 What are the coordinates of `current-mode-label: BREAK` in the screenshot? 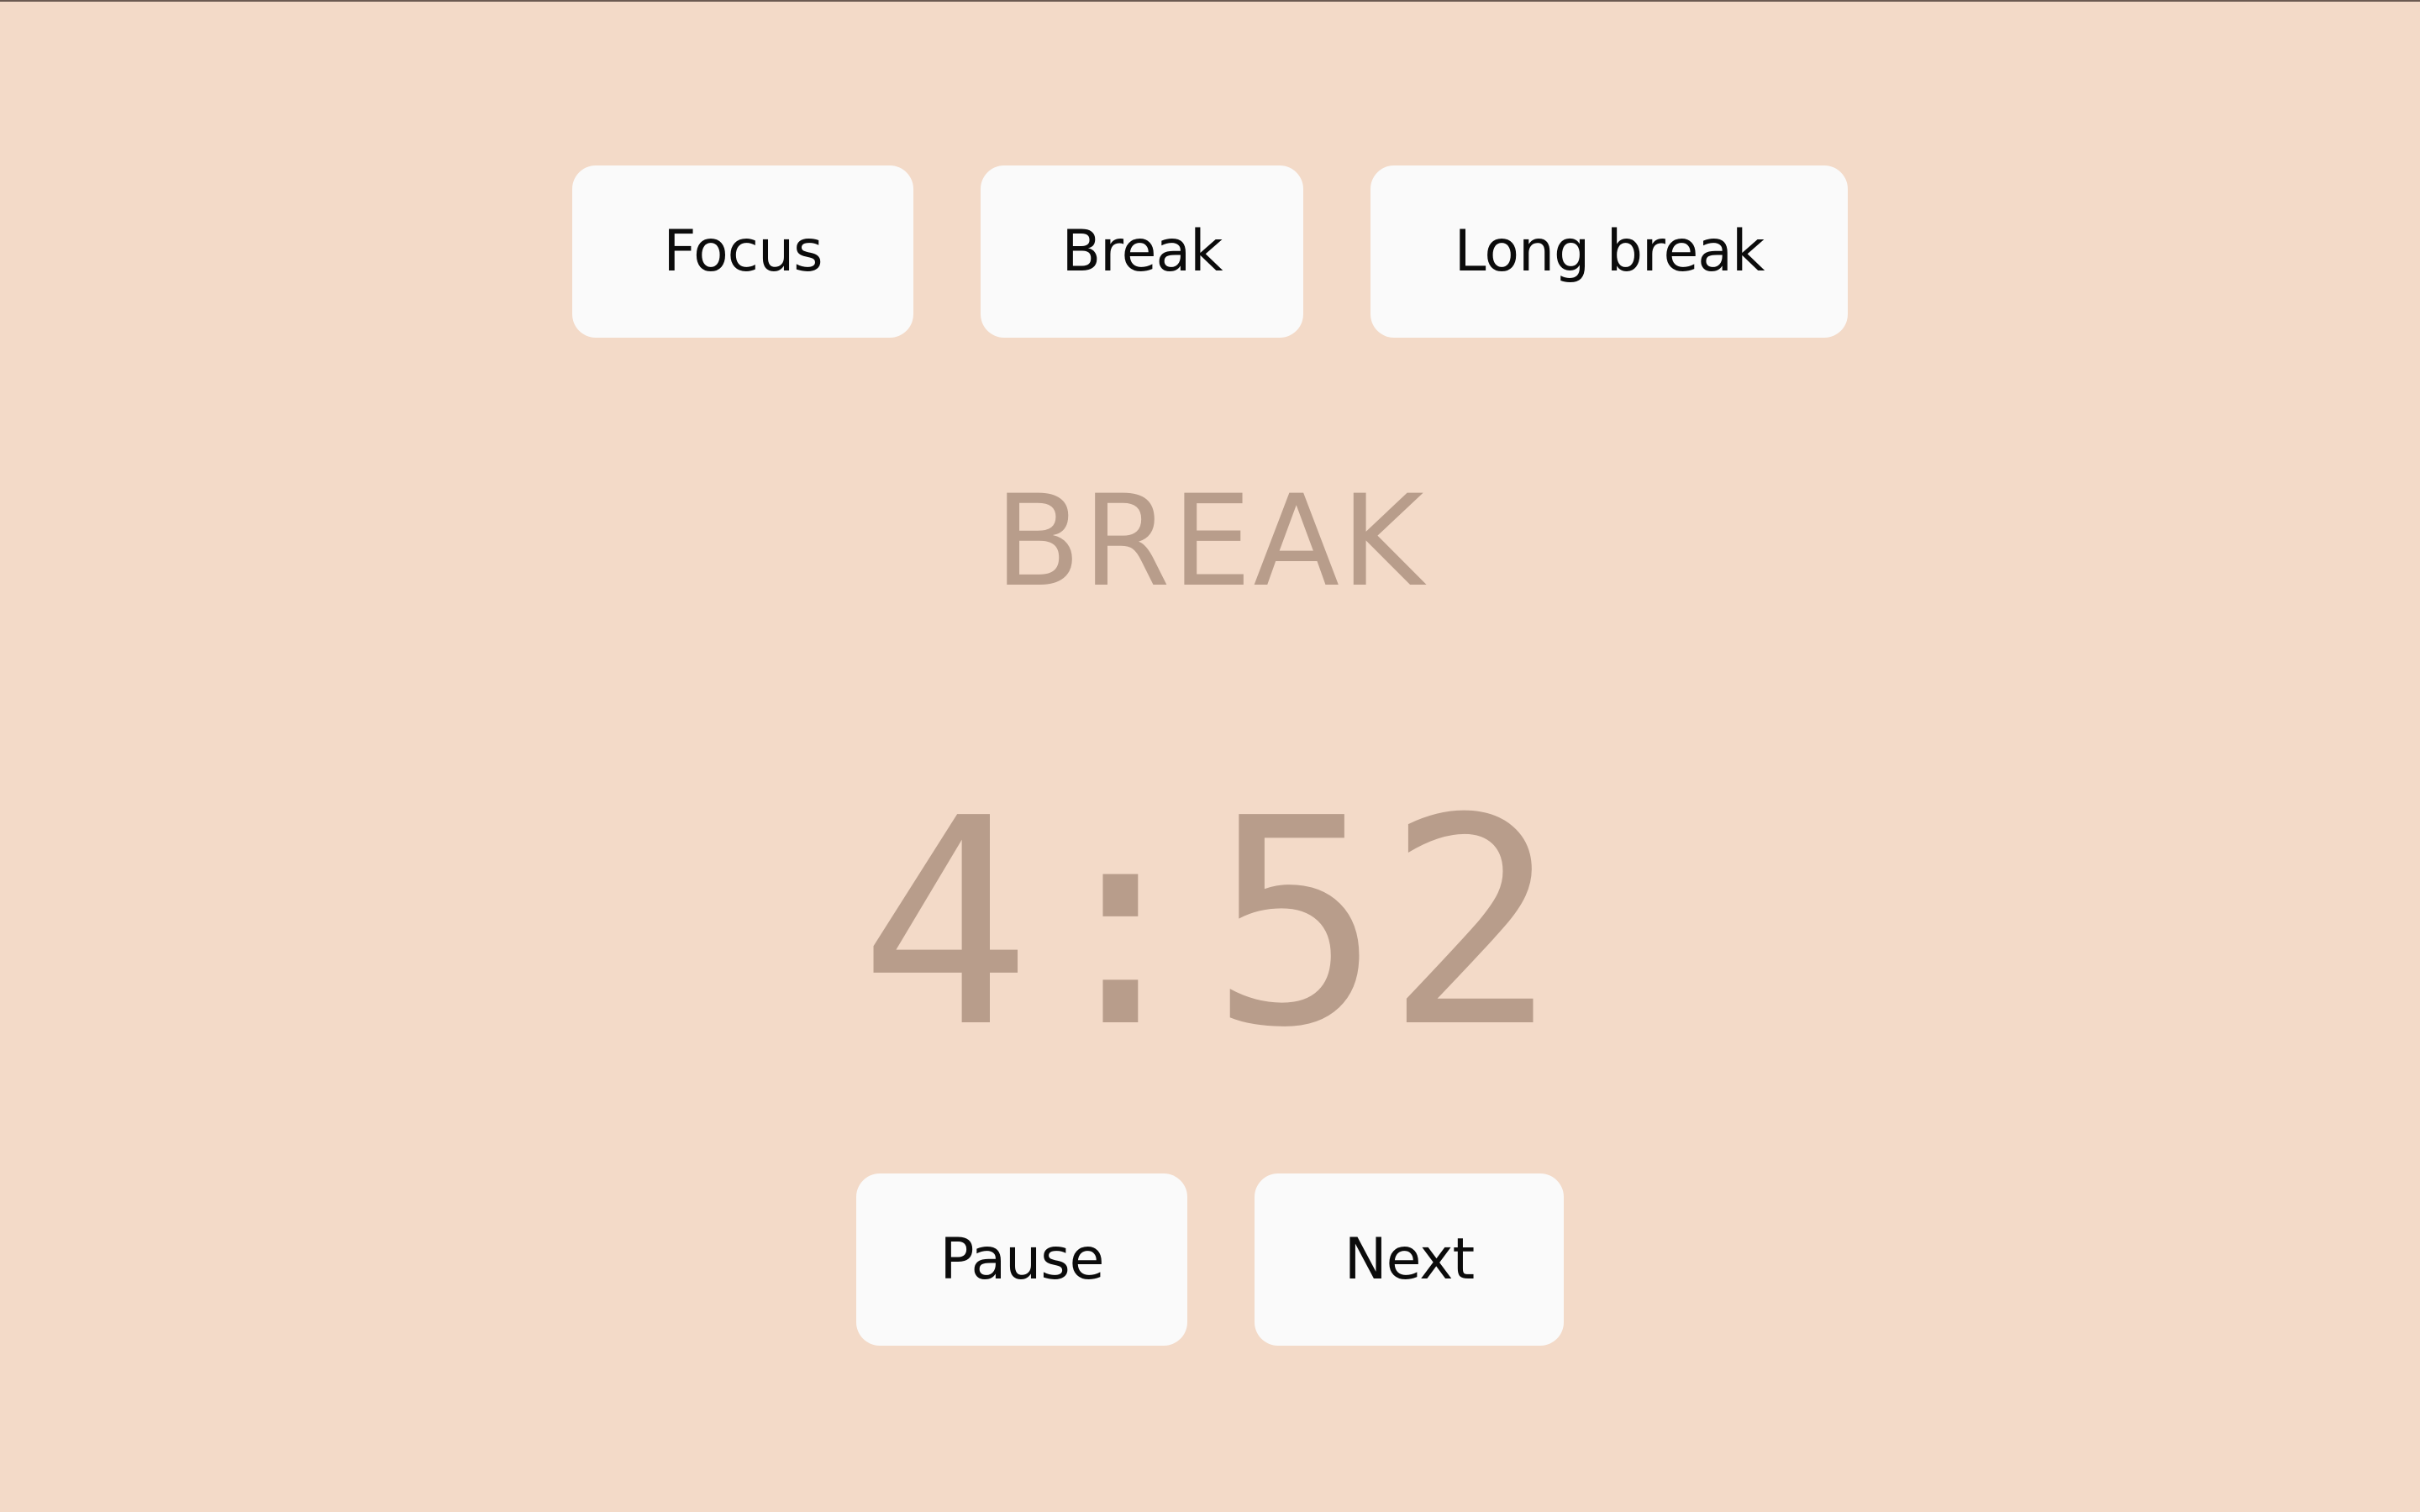 It's located at (1210, 542).